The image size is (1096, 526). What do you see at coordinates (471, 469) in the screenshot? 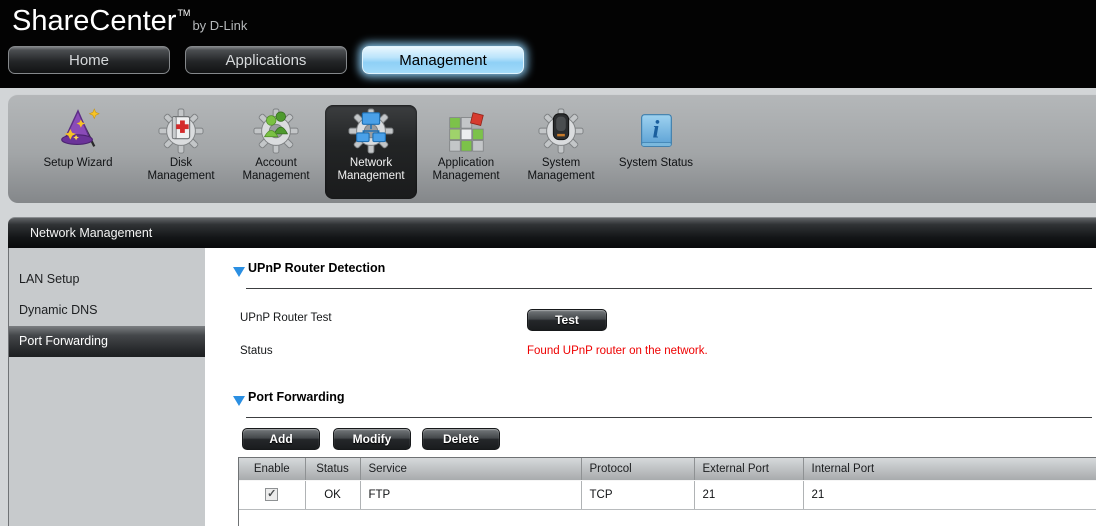
I see `column-header-service: Service` at bounding box center [471, 469].